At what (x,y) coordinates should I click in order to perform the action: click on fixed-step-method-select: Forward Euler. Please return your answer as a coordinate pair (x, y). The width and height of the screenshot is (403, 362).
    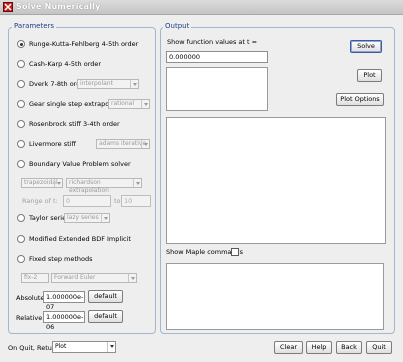
    Looking at the image, I should click on (94, 278).